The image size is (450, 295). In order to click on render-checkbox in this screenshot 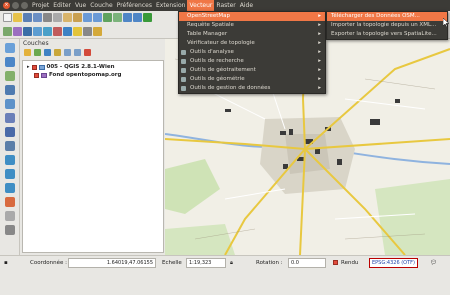, I will do `click(335, 262)`.